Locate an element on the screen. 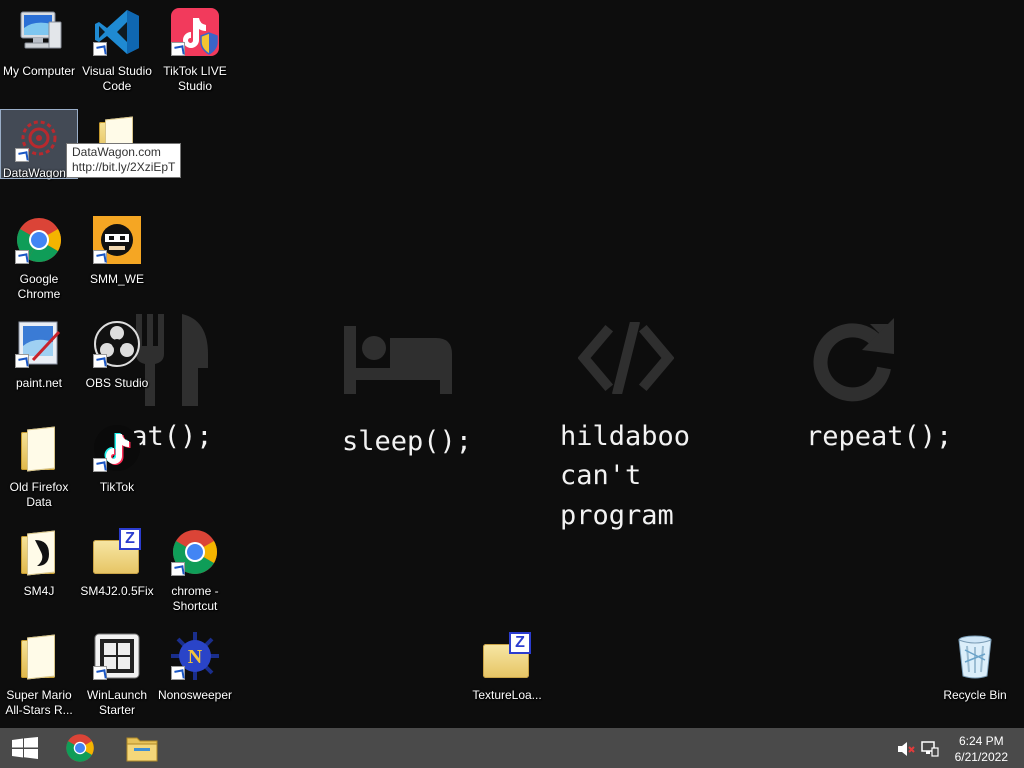 The image size is (1024, 768). tiktok-live-studio-icon is located at coordinates (195, 32).